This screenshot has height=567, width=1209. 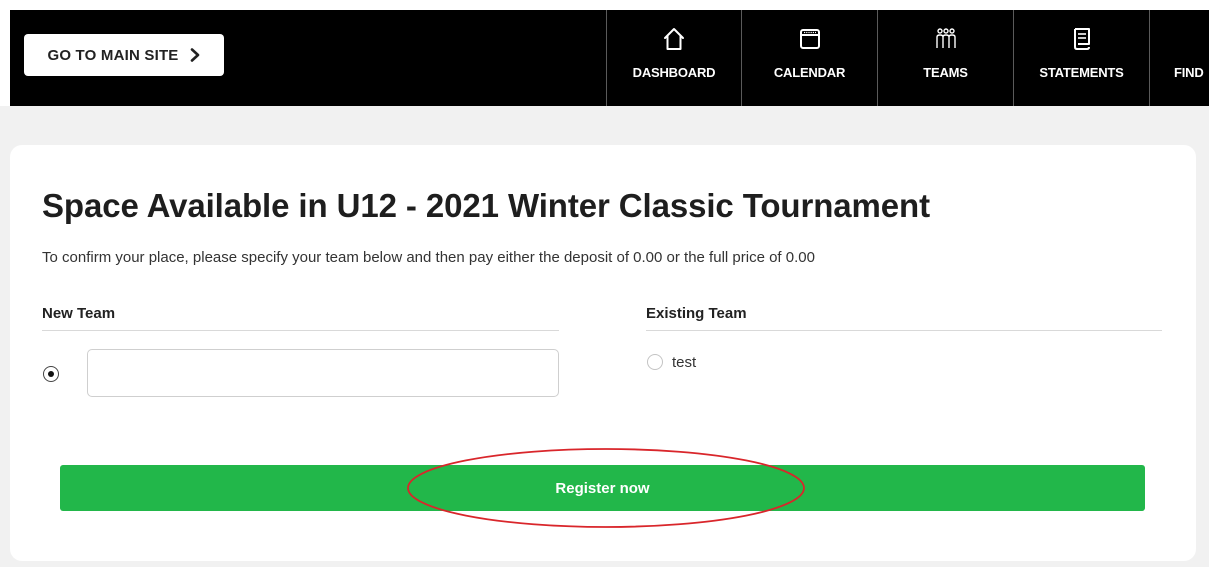 I want to click on nav-label: TEAMS, so click(x=945, y=72).